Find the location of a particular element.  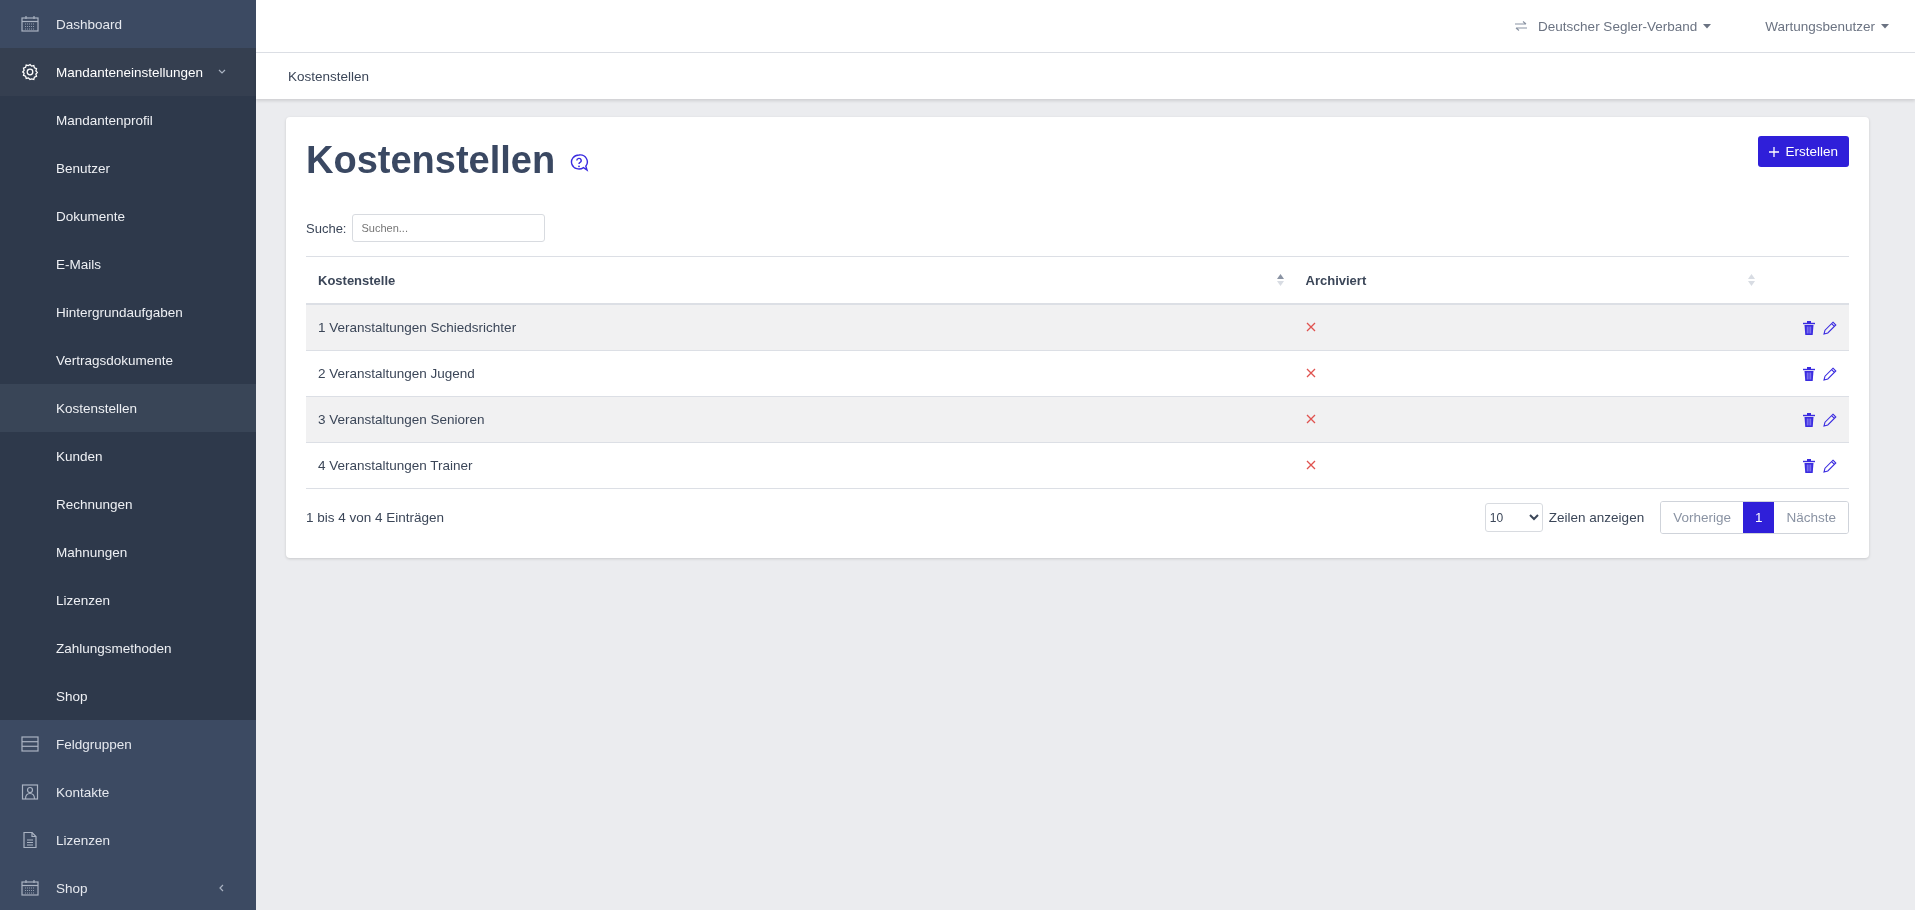

help-bubble-icon is located at coordinates (579, 162).